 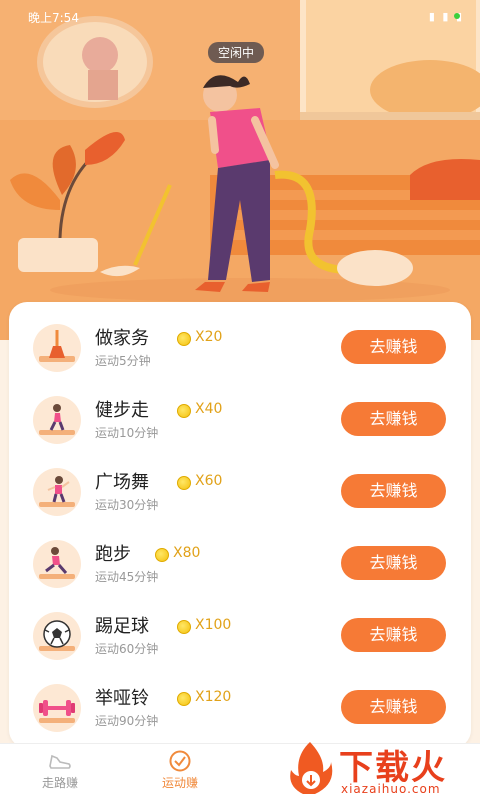 I want to click on task-row: 健步走 运动10分钟 X40 去赚钱, so click(x=240, y=420).